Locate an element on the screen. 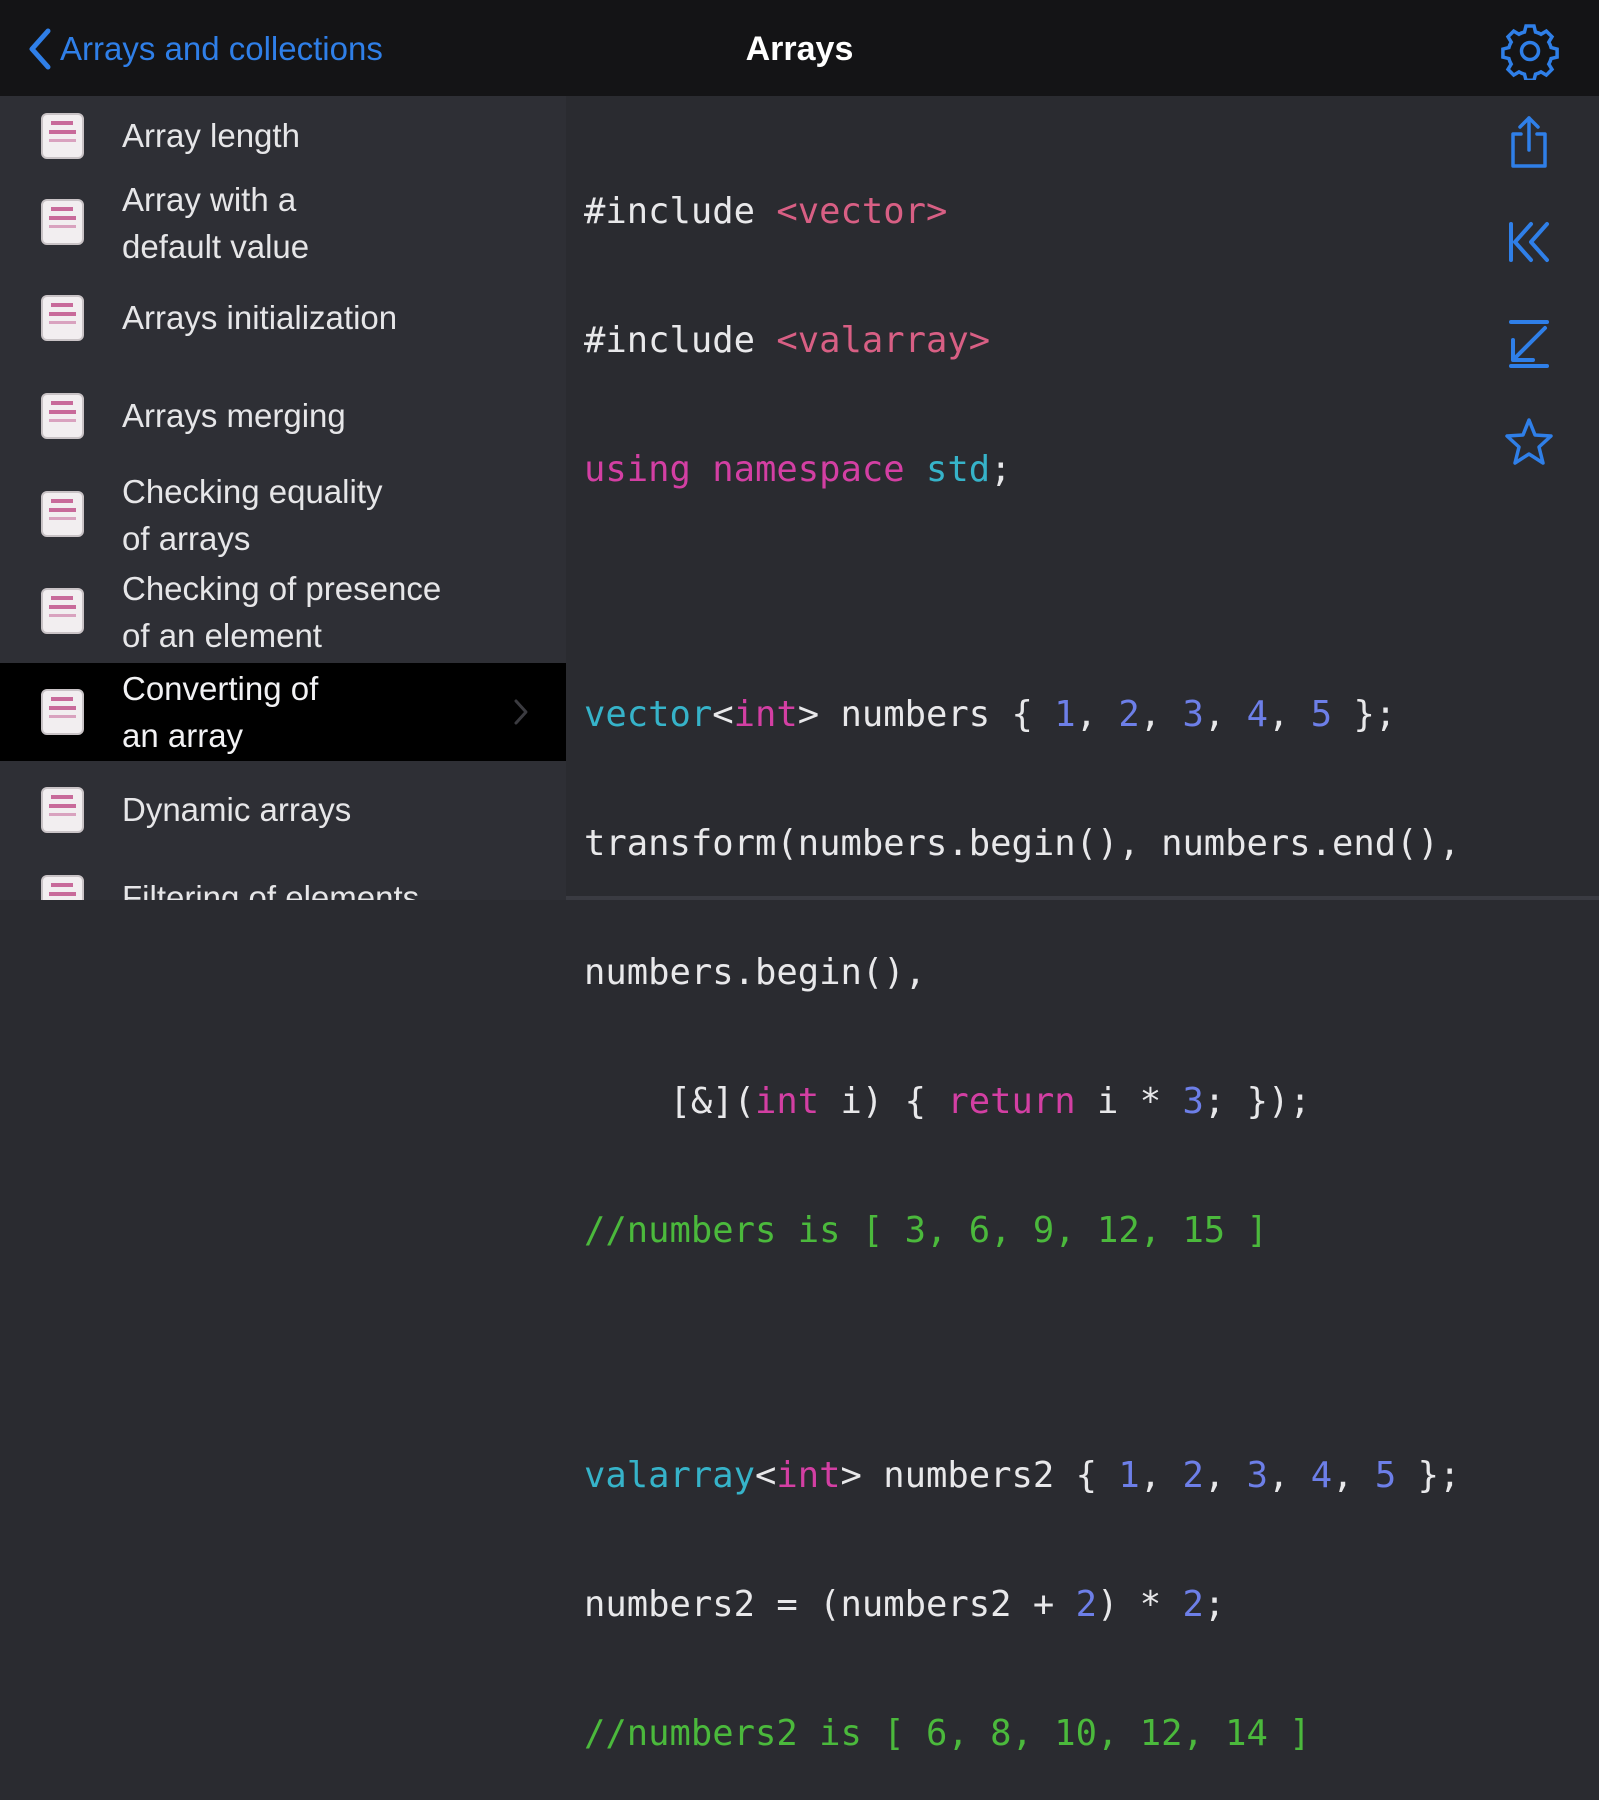  code-token: return is located at coordinates (1011, 1101).